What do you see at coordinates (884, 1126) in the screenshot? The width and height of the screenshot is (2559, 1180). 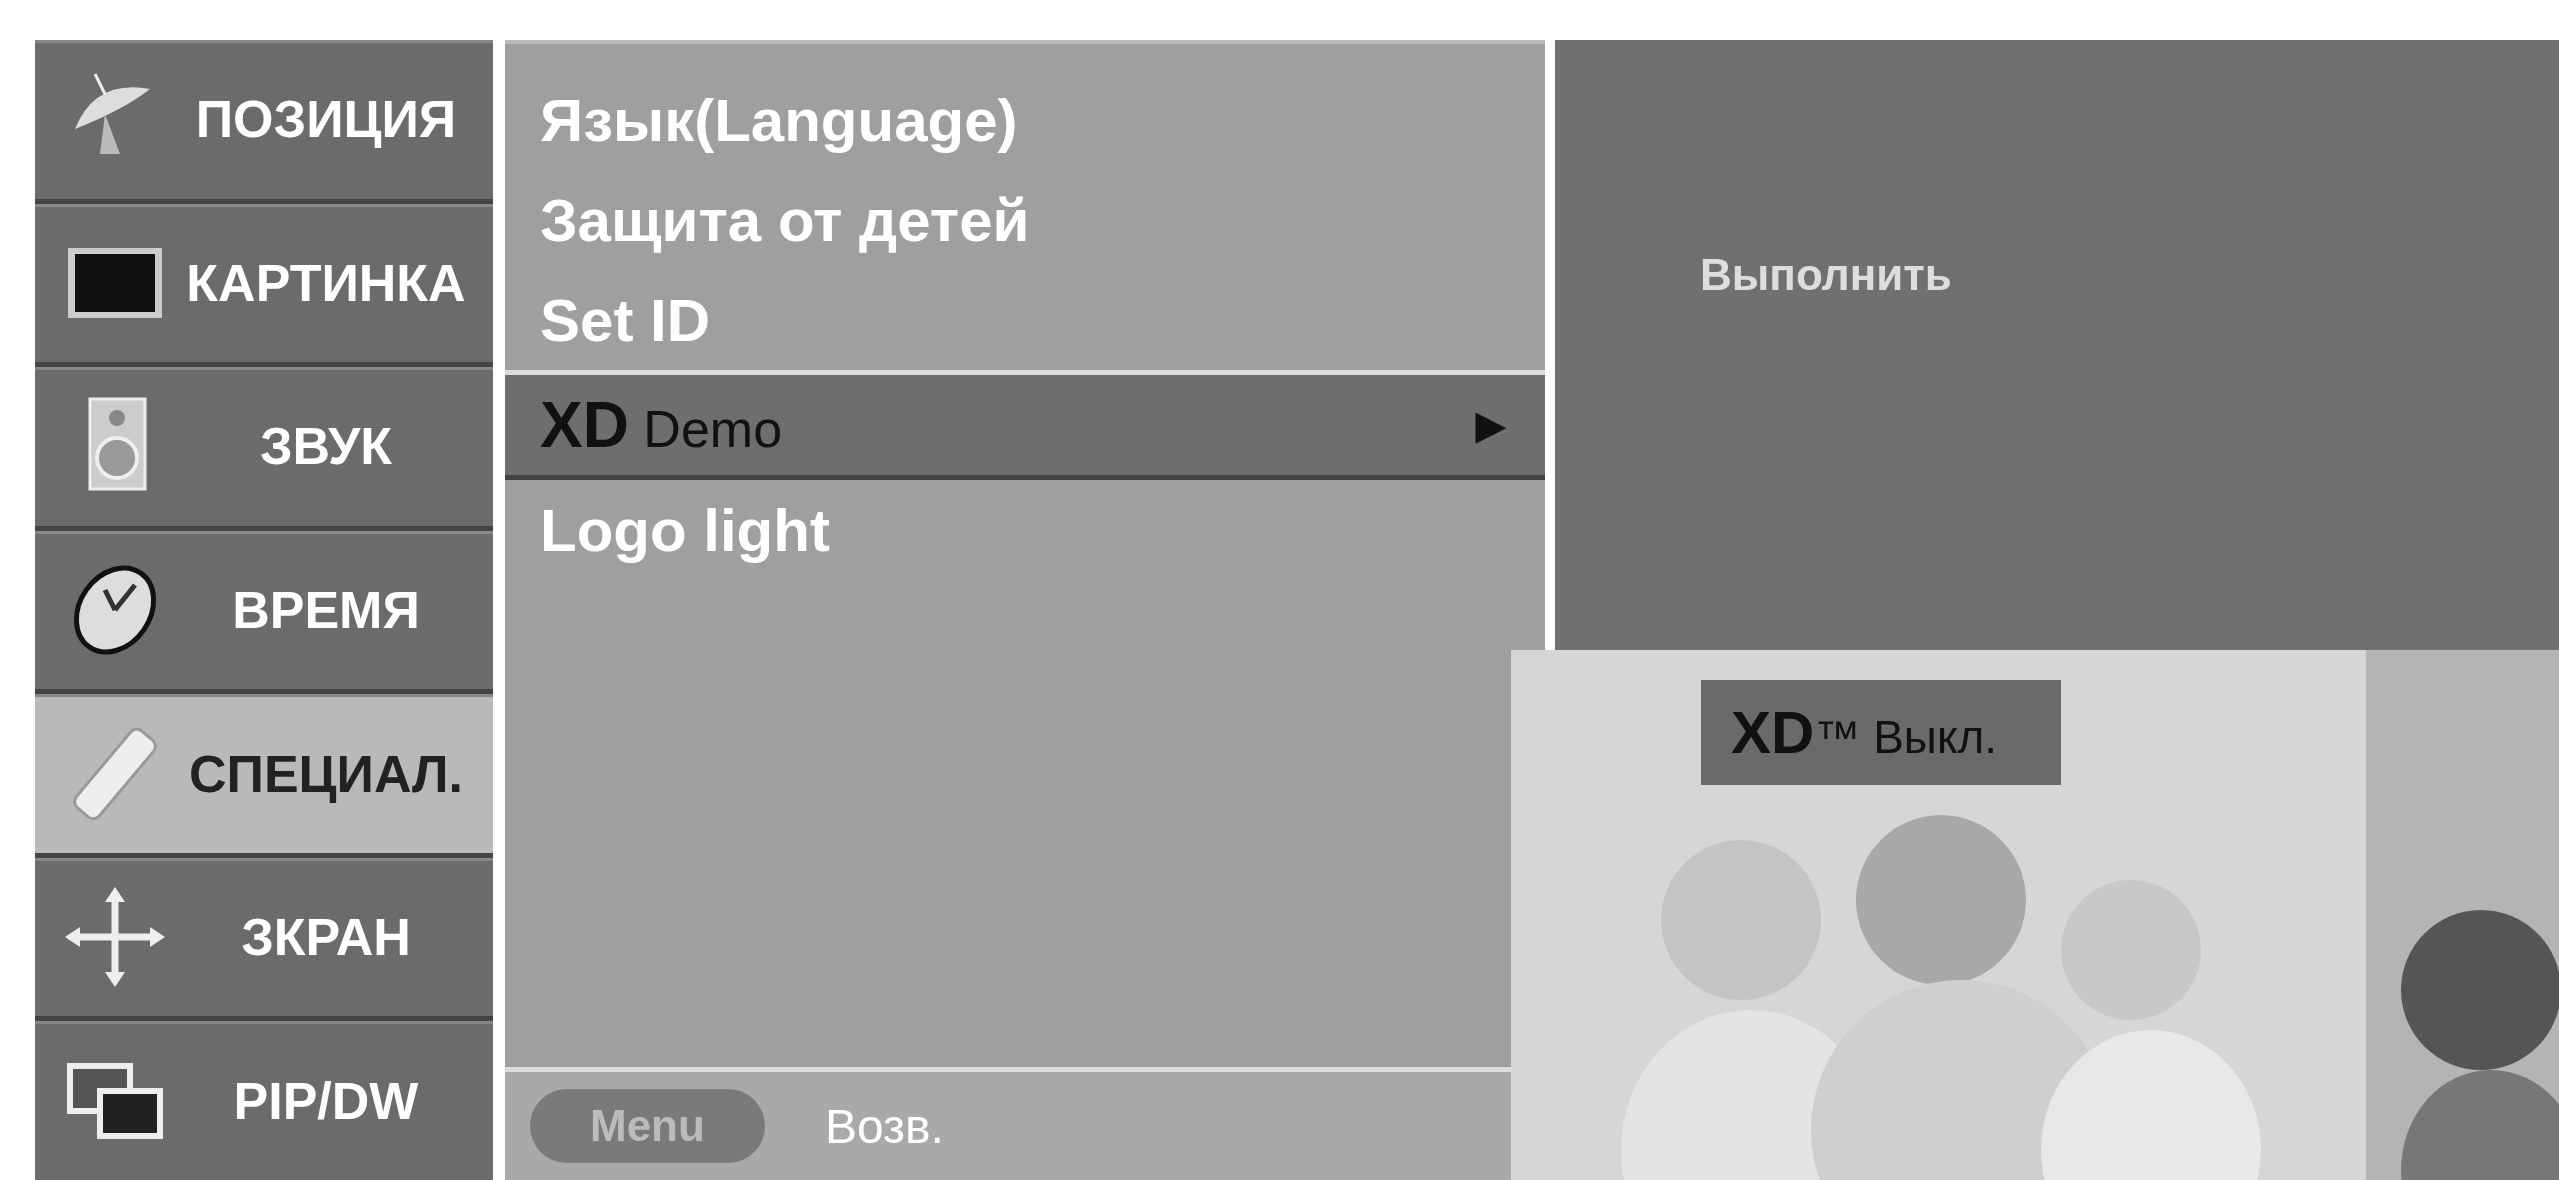 I see `back-label: Возв.` at bounding box center [884, 1126].